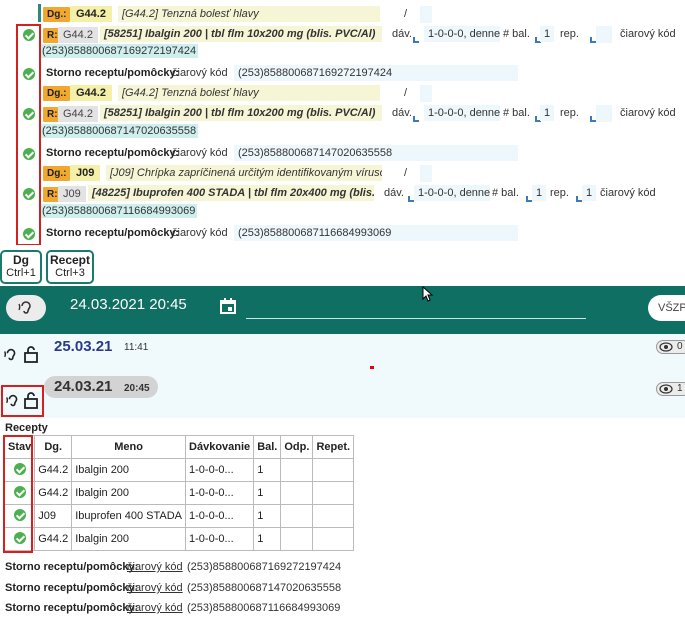 The width and height of the screenshot is (685, 622). Describe the element at coordinates (228, 306) in the screenshot. I see `calendar-icon` at that location.